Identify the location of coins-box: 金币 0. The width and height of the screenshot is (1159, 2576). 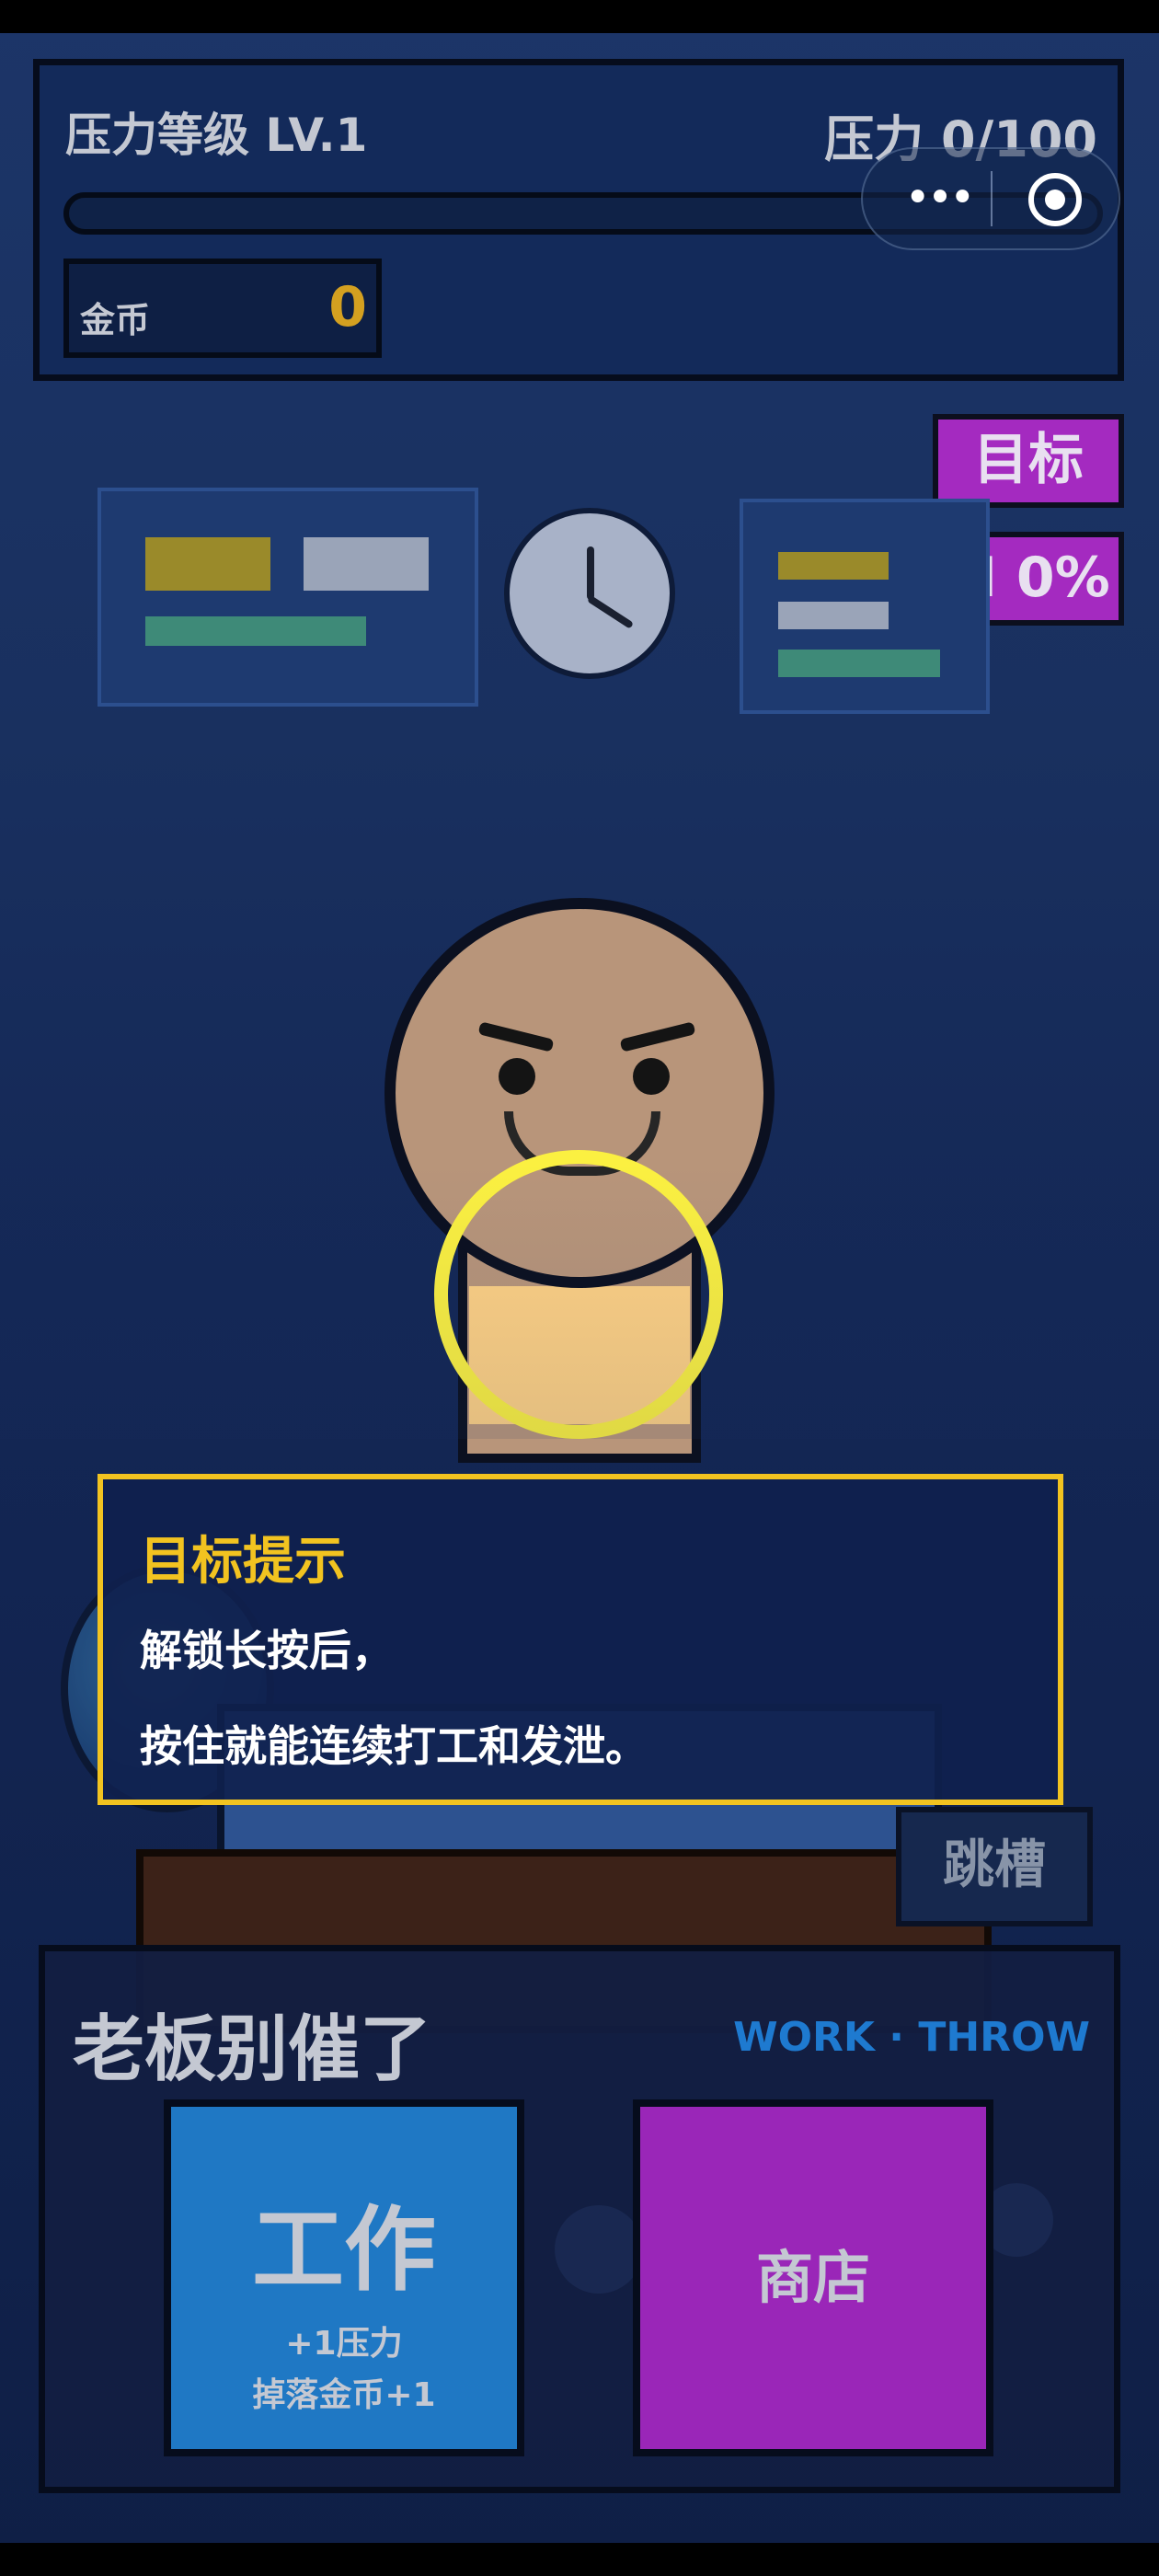
(222, 308).